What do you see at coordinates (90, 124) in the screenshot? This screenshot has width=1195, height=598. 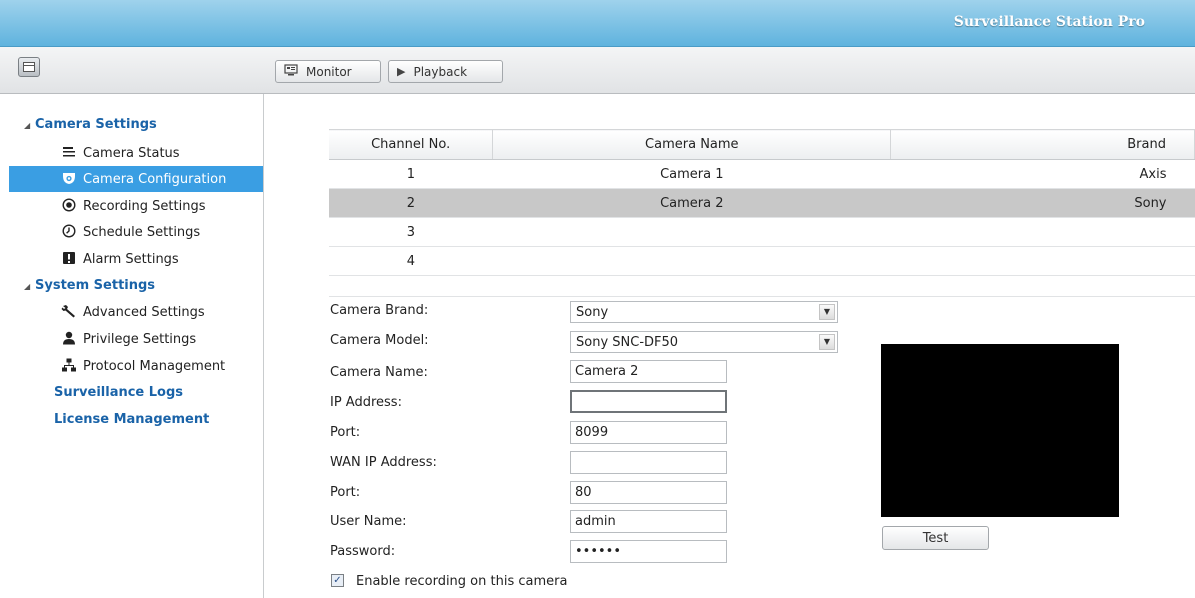 I see `sidebar-group-camera-settings: ◢ Camera Settings` at bounding box center [90, 124].